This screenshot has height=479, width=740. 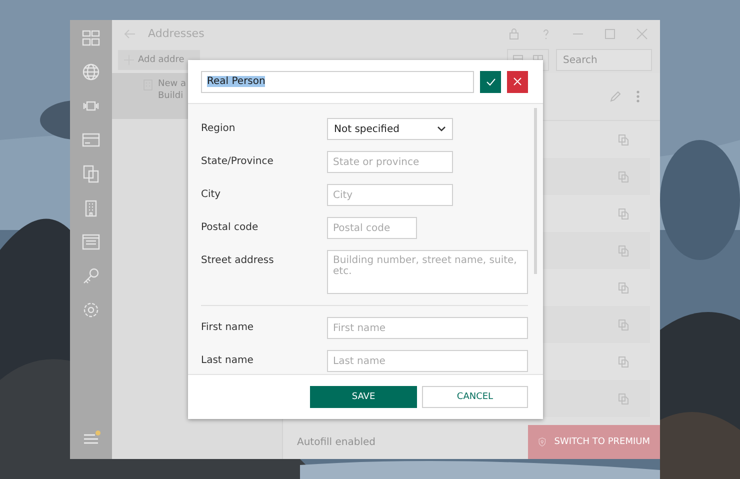 I want to click on input-field: Postal code, so click(x=372, y=228).